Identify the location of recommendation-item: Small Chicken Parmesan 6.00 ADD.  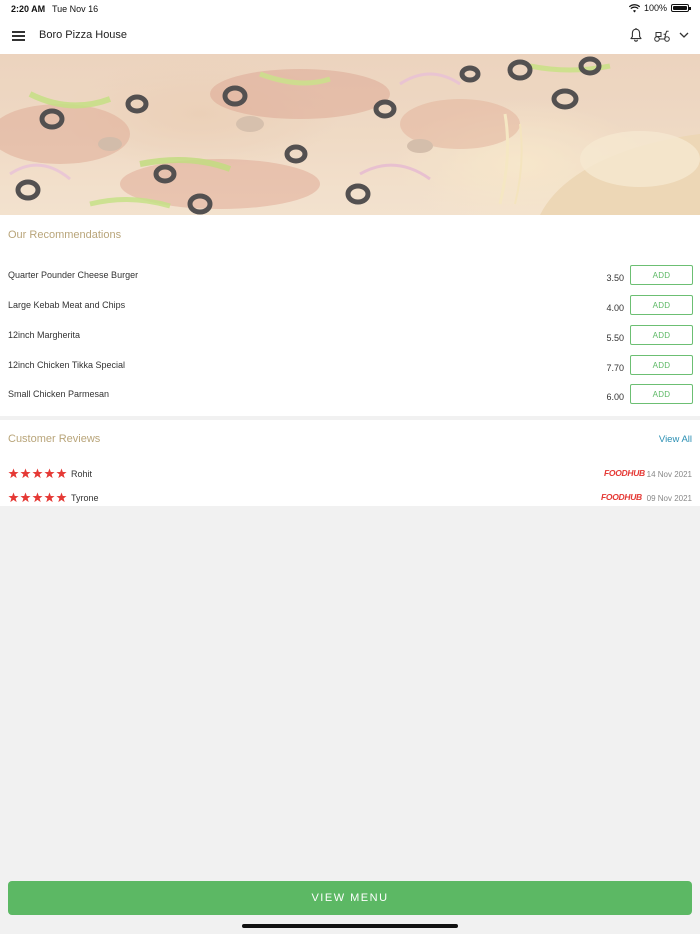
(350, 398).